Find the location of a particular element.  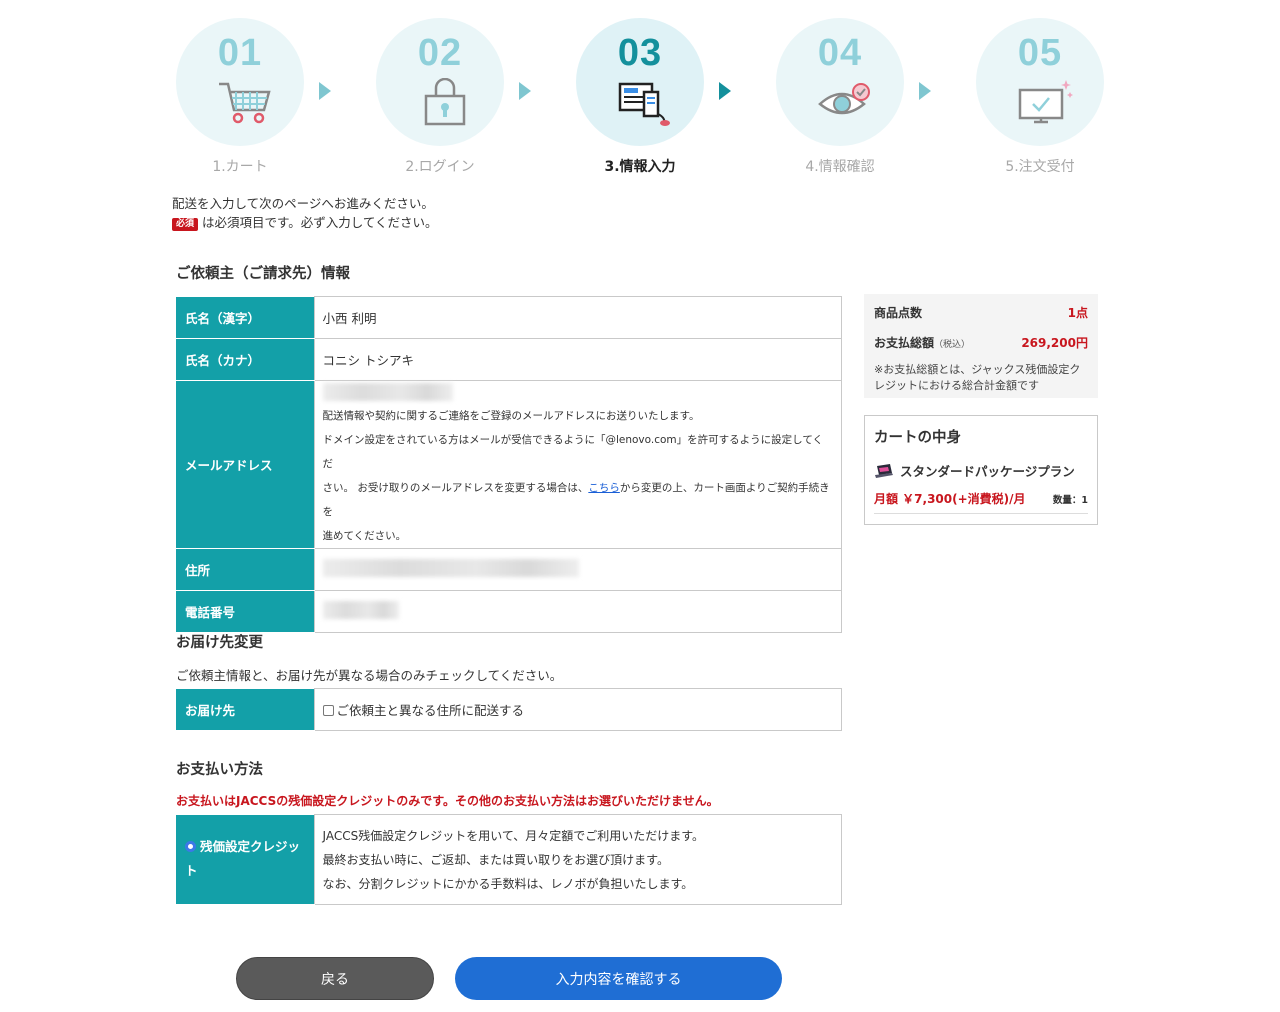

step-order-received: 05 5.注文受付 is located at coordinates (1040, 97).